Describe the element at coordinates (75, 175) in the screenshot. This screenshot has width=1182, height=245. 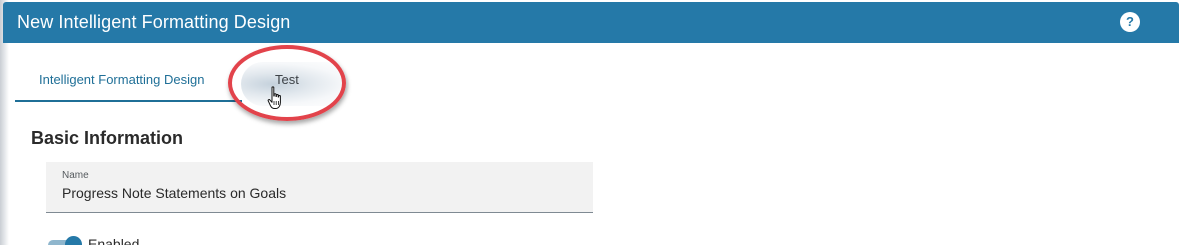
I see `name-field-label: Name` at that location.